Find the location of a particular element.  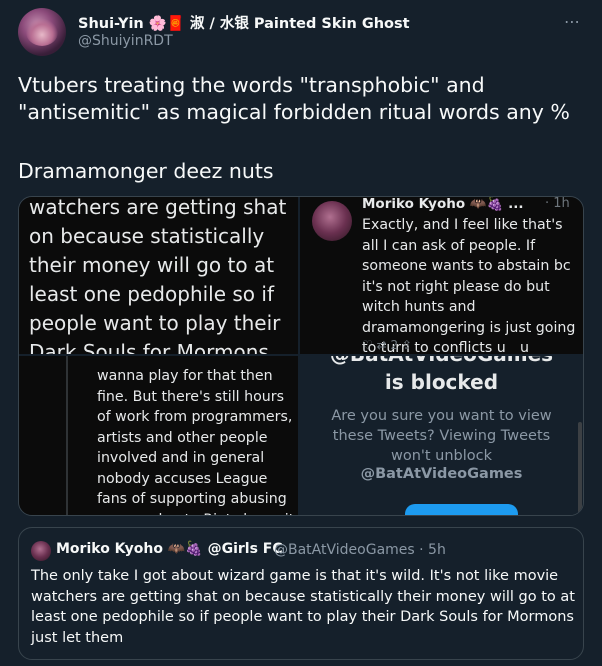

thread-line is located at coordinates (67, 435).